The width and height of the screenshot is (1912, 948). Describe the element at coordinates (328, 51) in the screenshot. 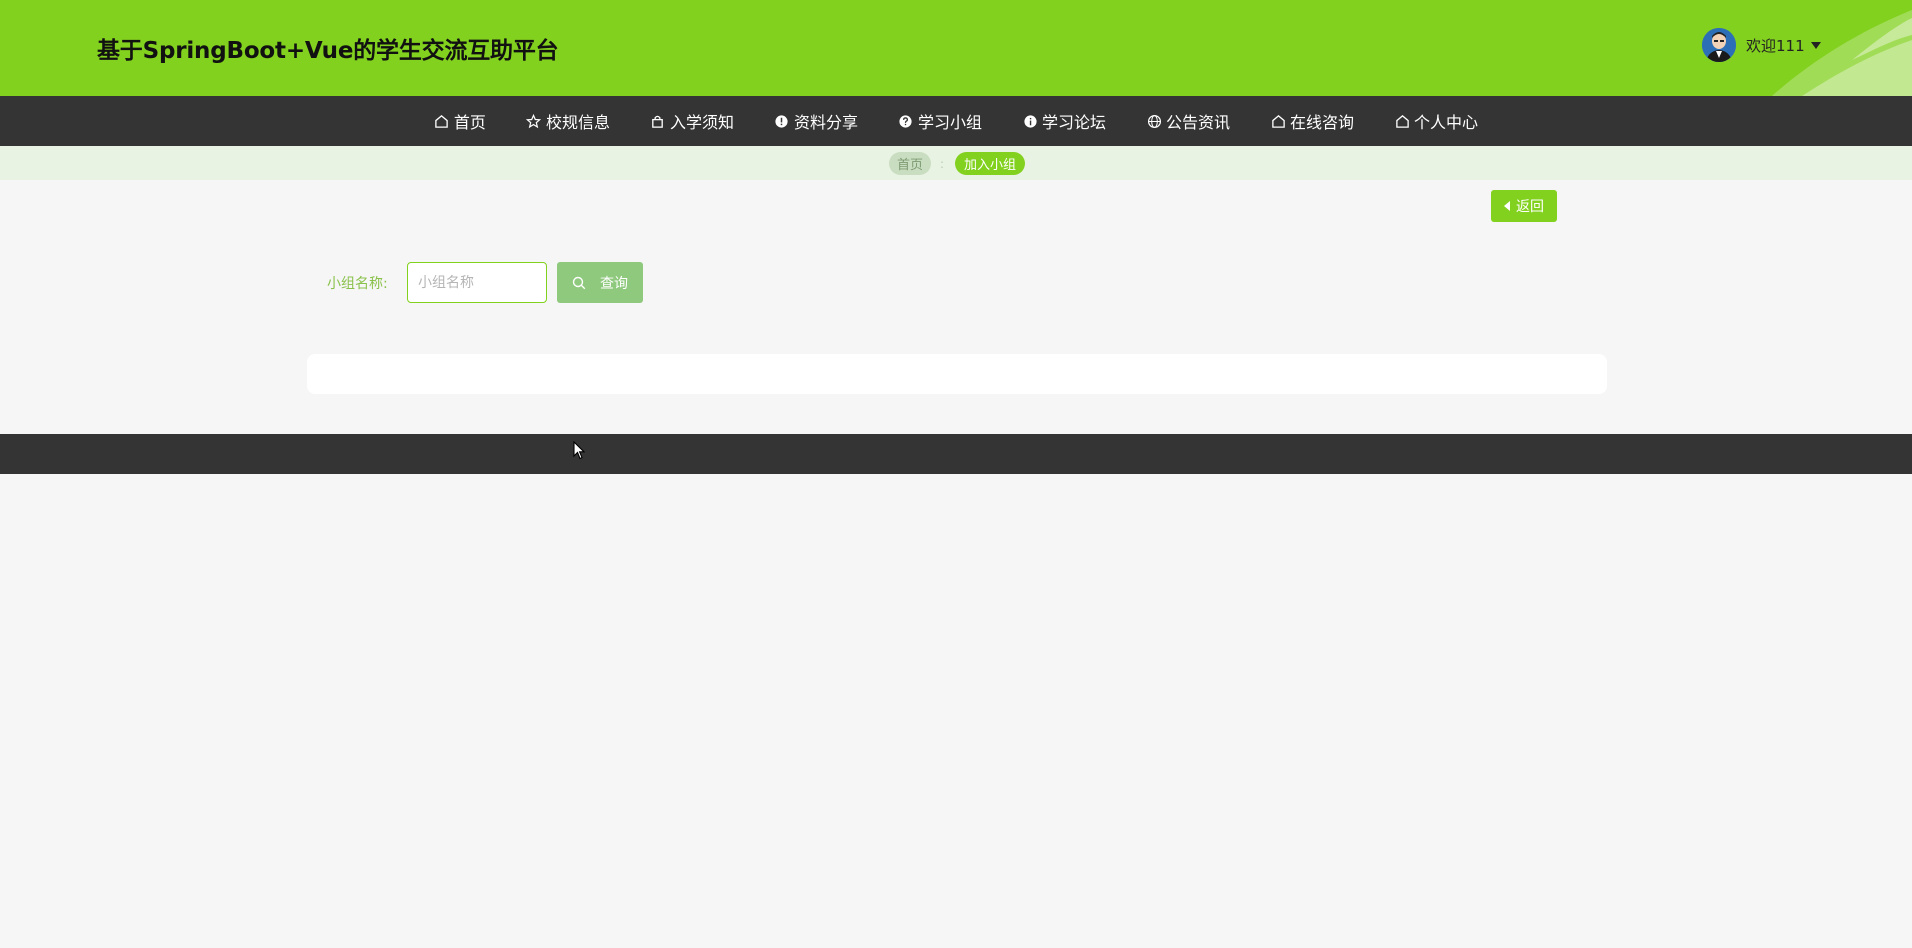

I see `site-title: 基于SpringBoot+Vue的学生交流互助平台` at that location.